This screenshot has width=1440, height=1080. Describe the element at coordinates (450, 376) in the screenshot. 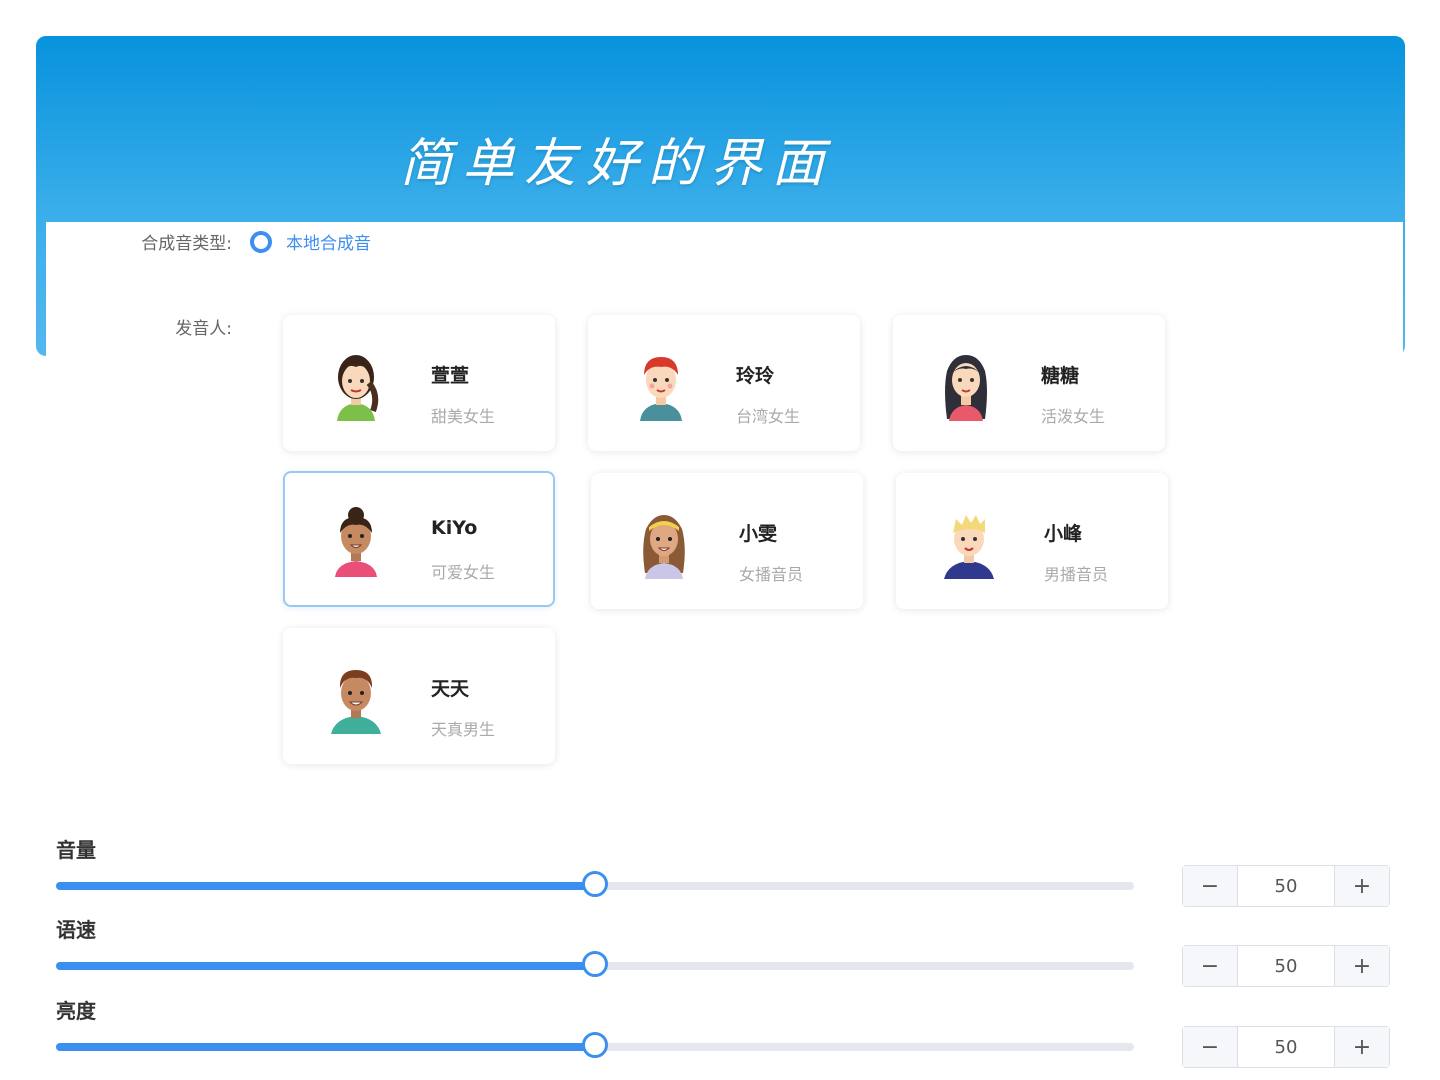

I see `speaker-name: 萱萱` at that location.